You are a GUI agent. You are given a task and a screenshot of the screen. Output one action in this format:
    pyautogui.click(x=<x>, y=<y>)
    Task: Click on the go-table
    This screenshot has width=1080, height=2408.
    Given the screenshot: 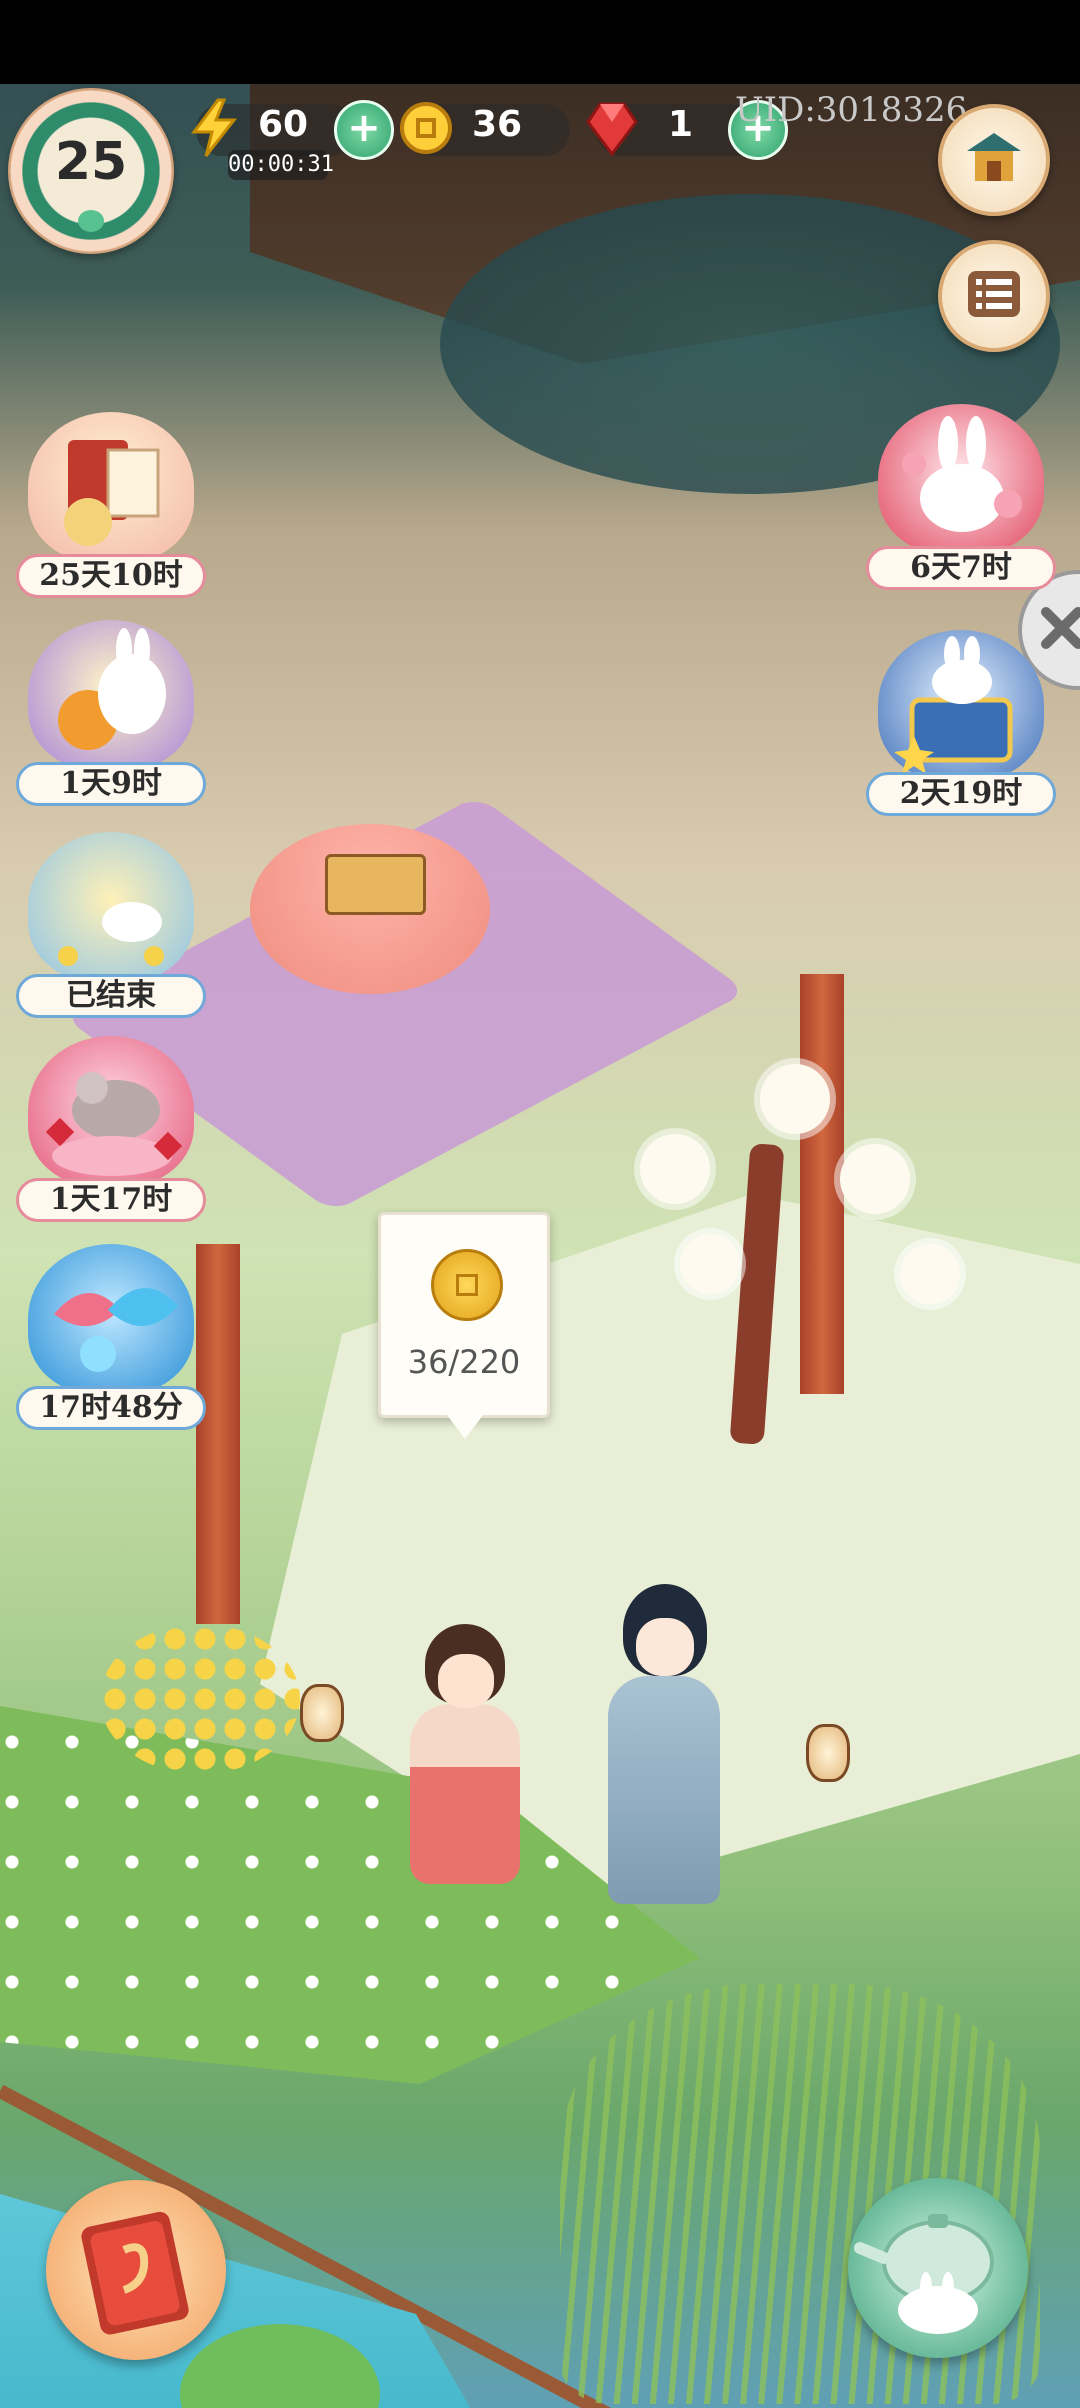 What is the action you would take?
    pyautogui.click(x=370, y=909)
    